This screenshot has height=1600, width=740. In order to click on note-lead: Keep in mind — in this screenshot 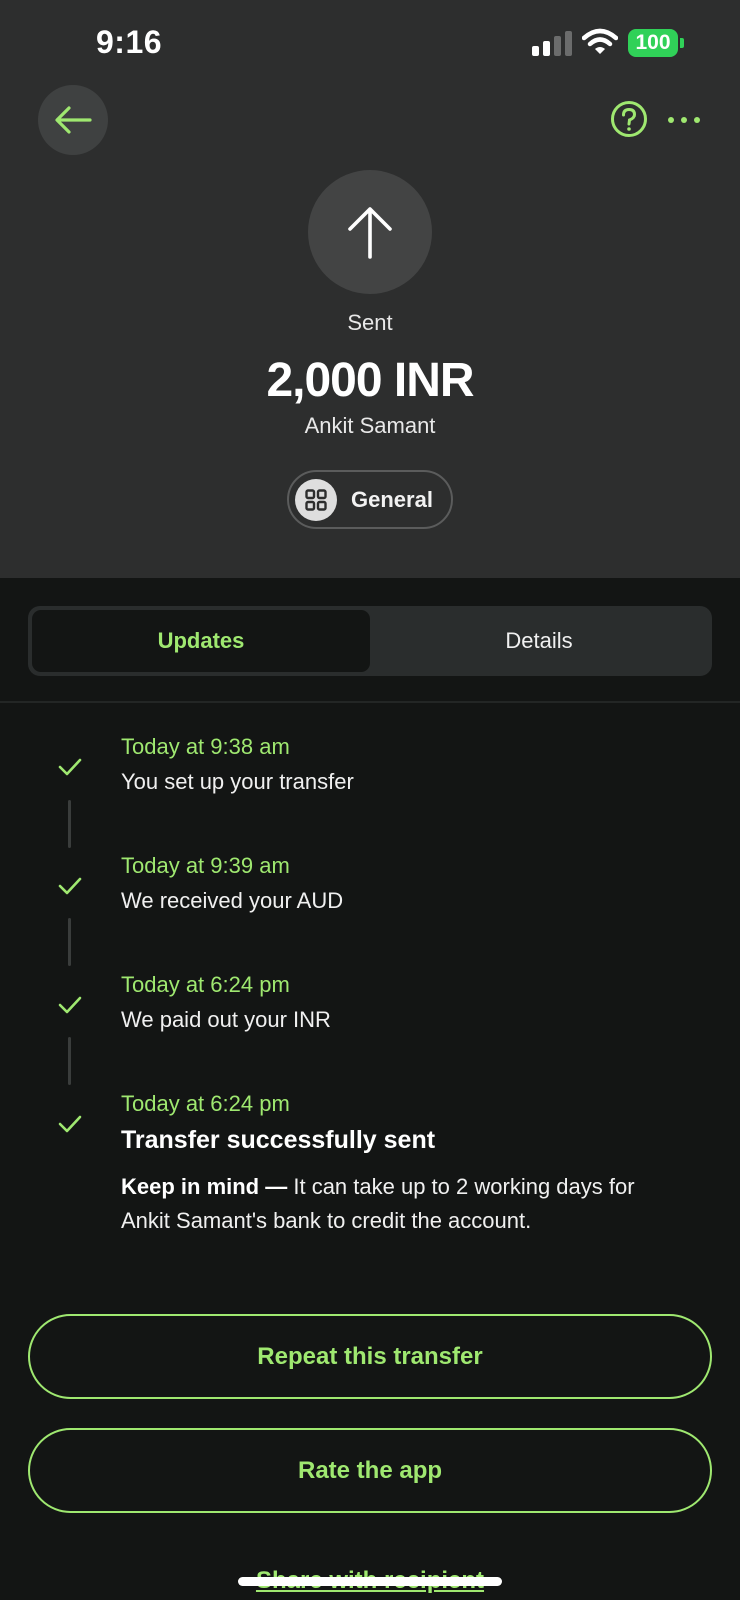, I will do `click(204, 1186)`.